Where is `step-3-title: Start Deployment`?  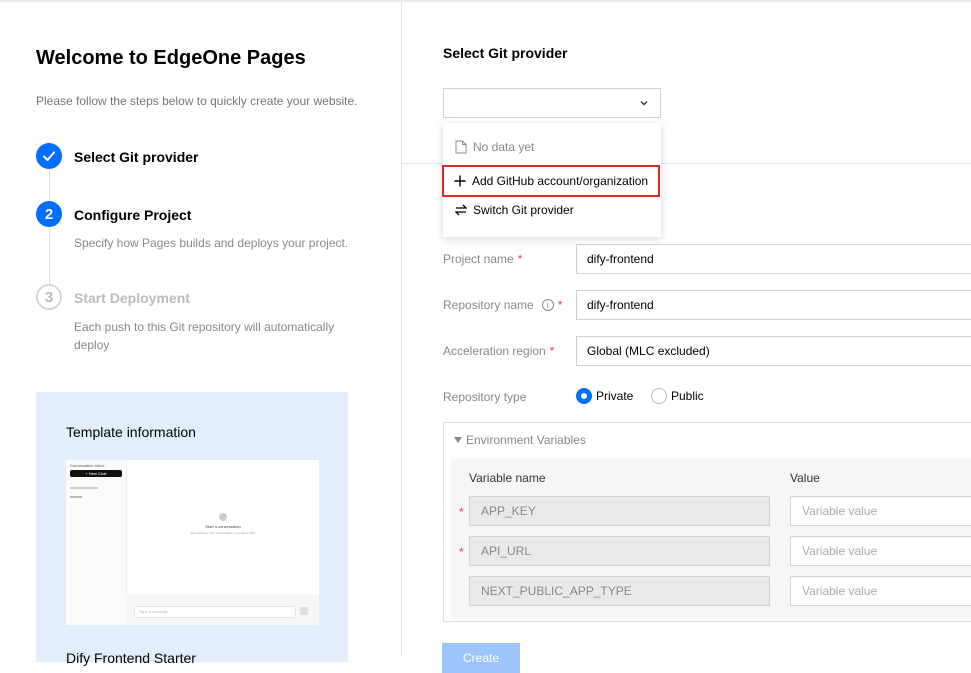 step-3-title: Start Deployment is located at coordinates (132, 298).